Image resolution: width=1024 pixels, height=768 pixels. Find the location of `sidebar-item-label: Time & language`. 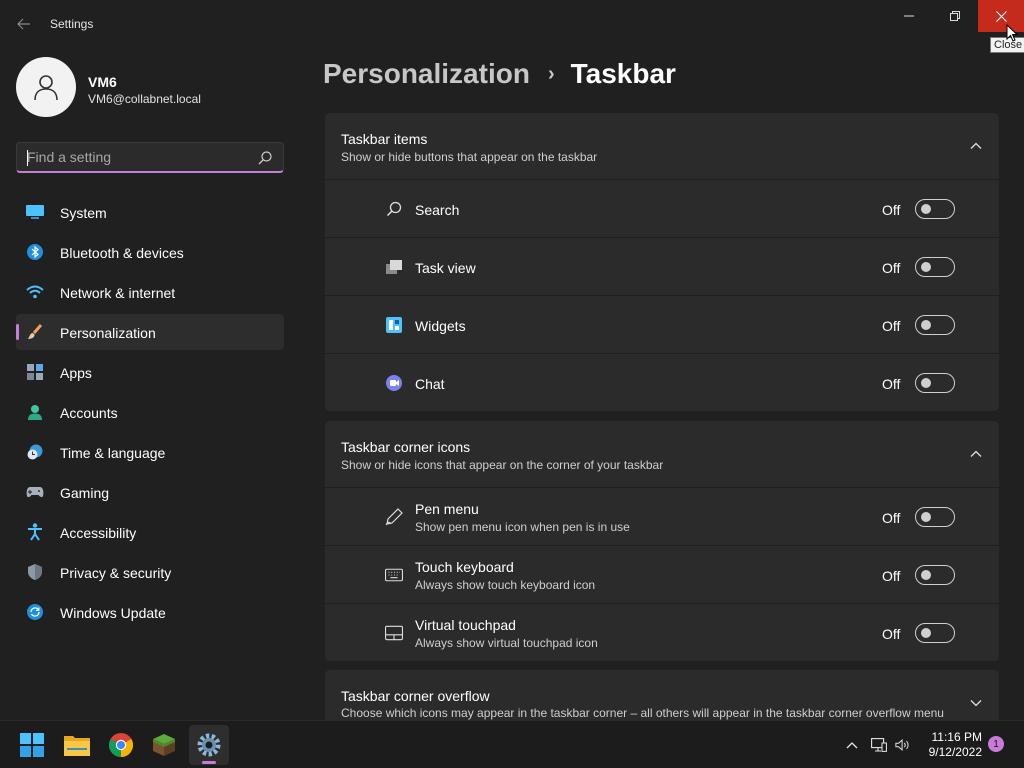

sidebar-item-label: Time & language is located at coordinates (113, 453).